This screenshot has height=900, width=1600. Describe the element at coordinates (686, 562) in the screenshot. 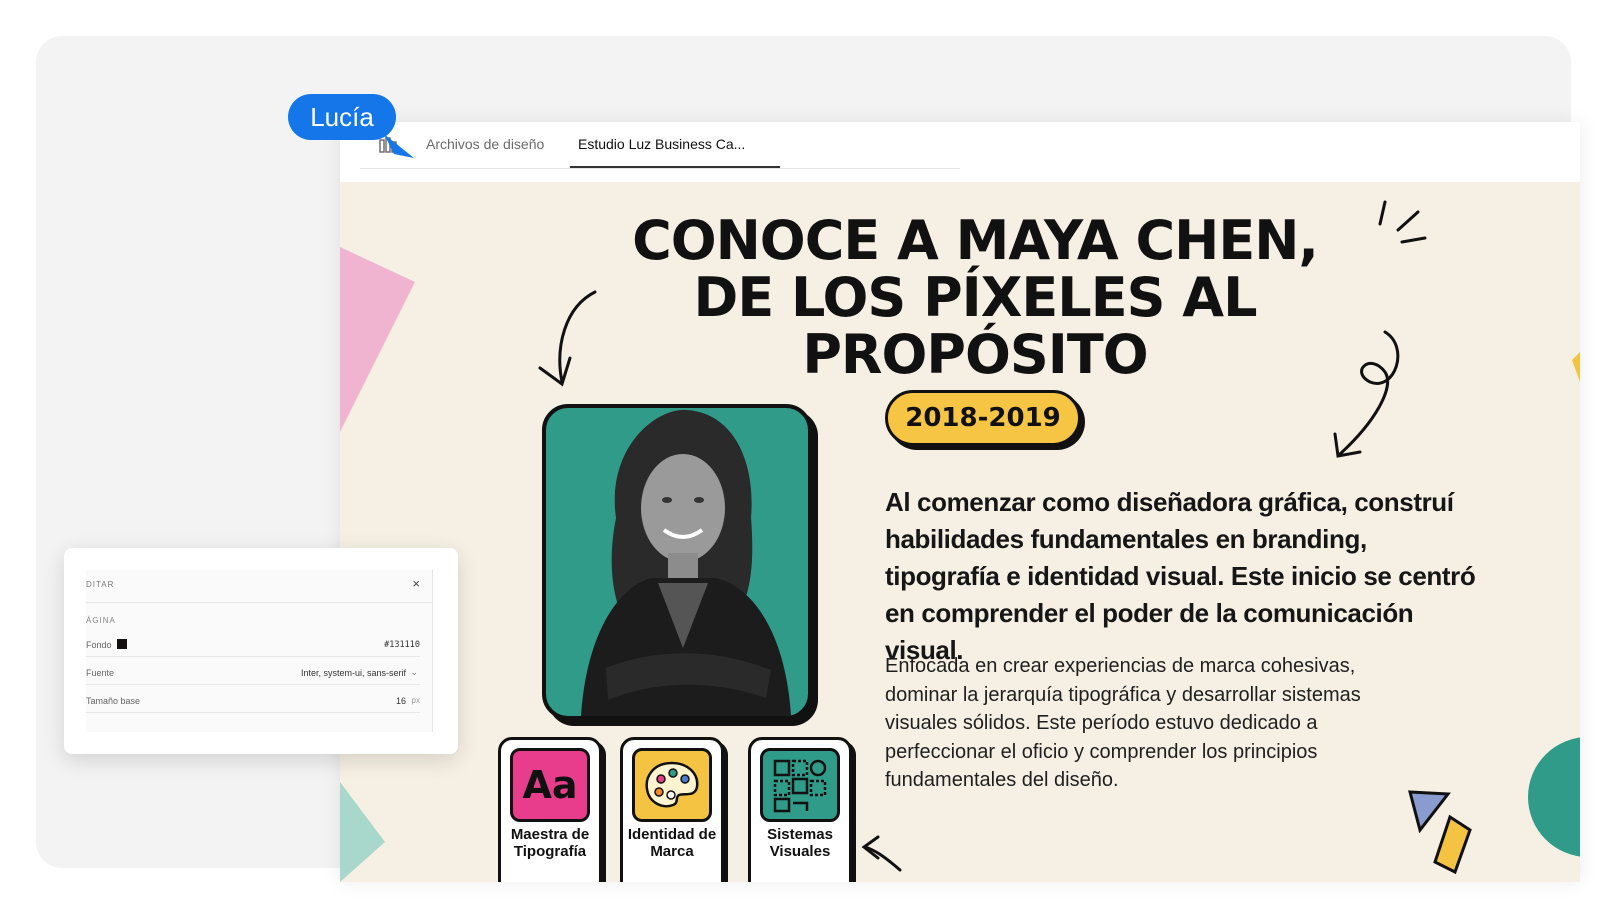

I see `person-portrait-image` at that location.